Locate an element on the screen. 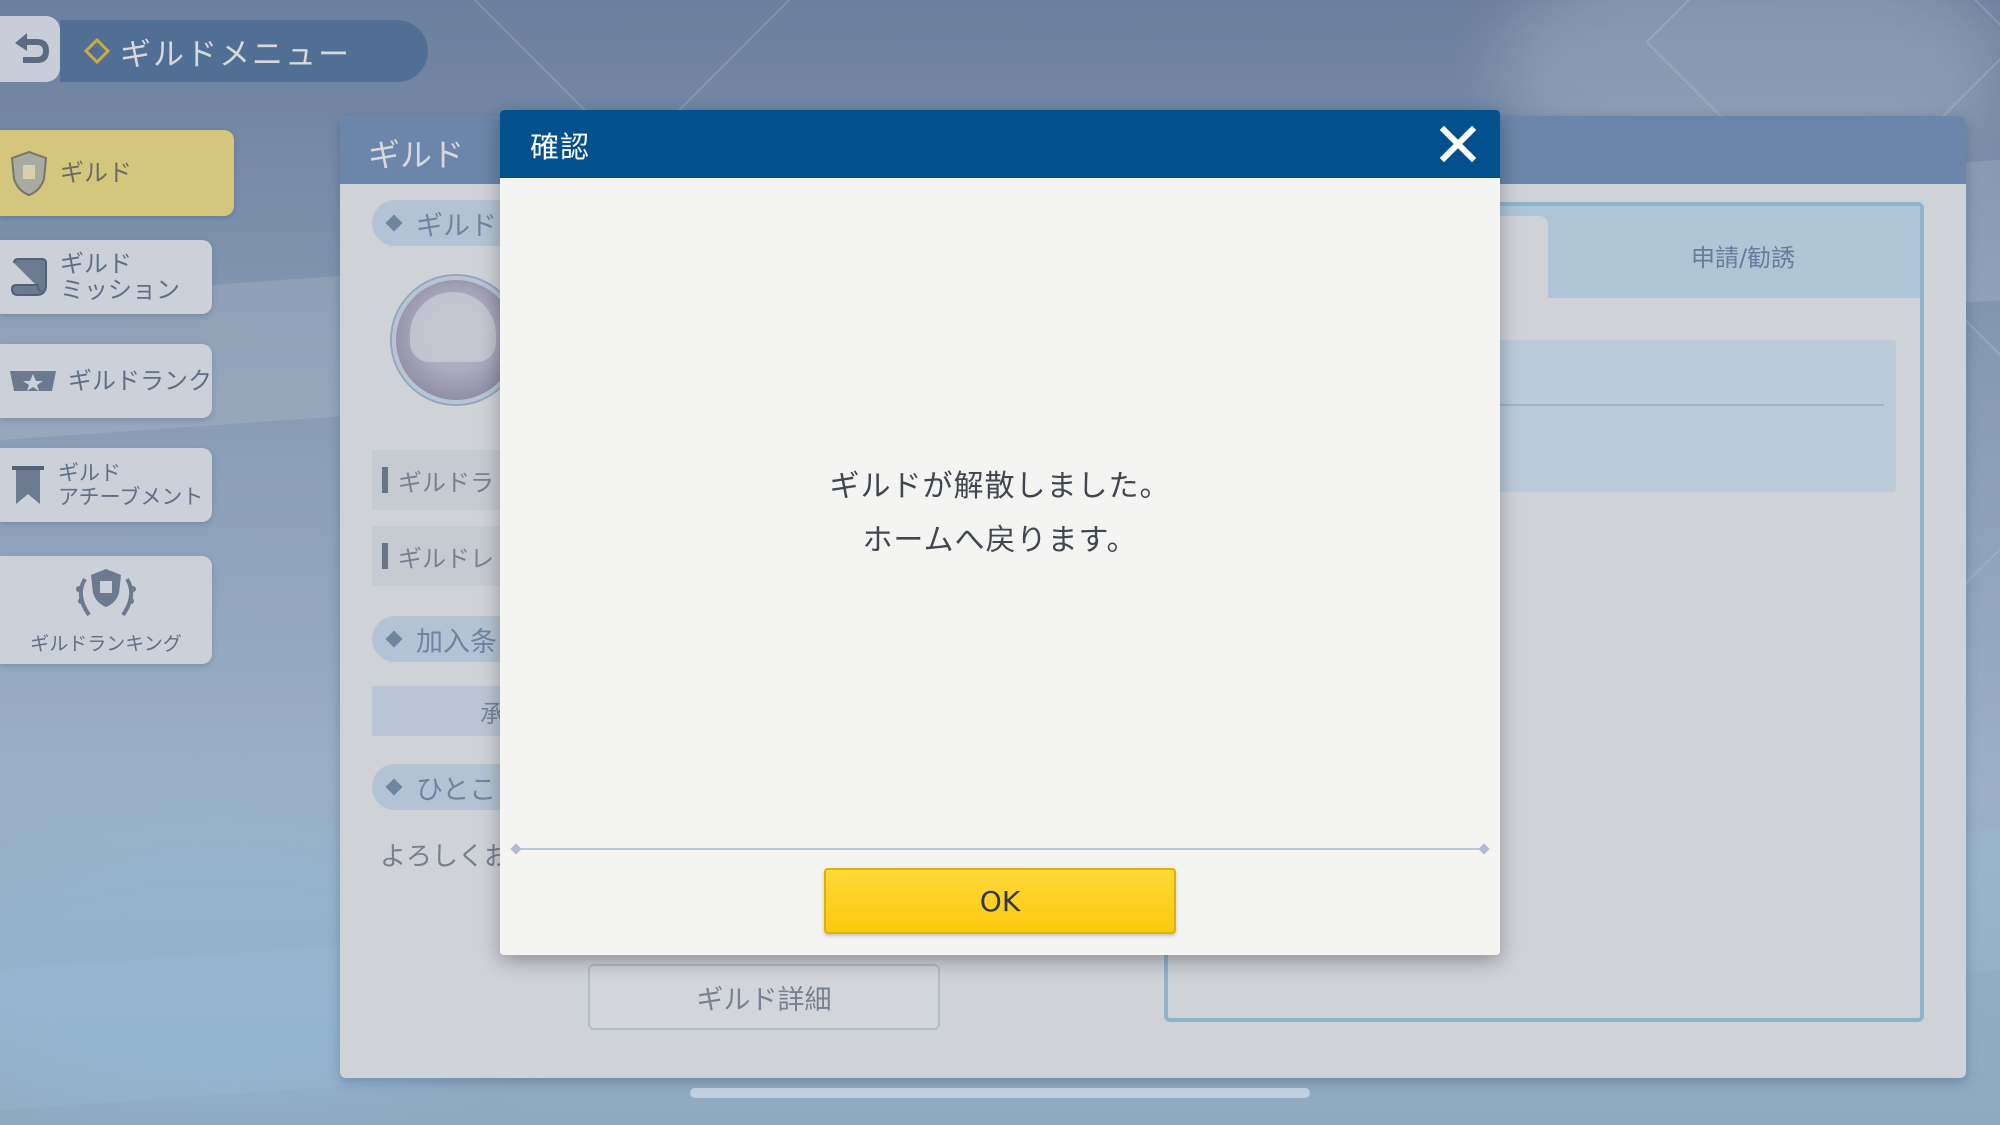  close-button is located at coordinates (1458, 144).